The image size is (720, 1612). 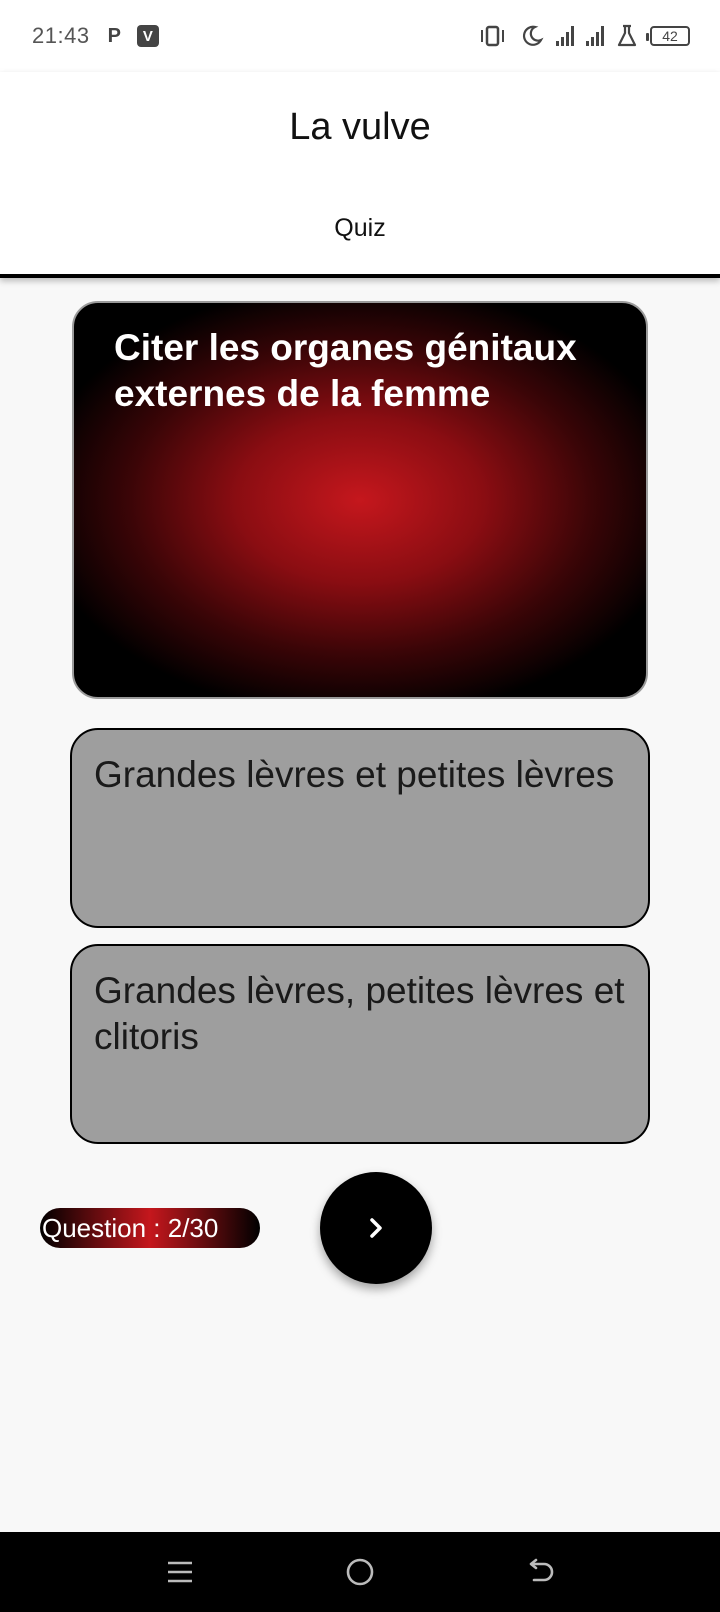 What do you see at coordinates (360, 228) in the screenshot?
I see `tab-quiz: Quiz` at bounding box center [360, 228].